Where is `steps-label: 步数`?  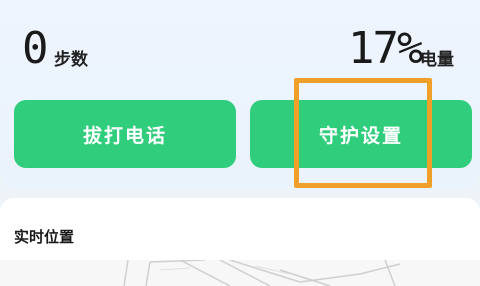 steps-label: 步数 is located at coordinates (71, 60).